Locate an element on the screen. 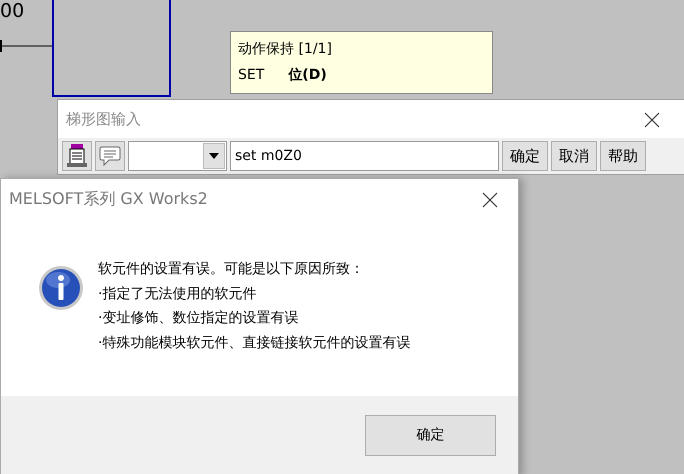 The width and height of the screenshot is (684, 474). message-text: ·特殊功能模块软元件、直接链接软元件的设置有误 is located at coordinates (254, 343).